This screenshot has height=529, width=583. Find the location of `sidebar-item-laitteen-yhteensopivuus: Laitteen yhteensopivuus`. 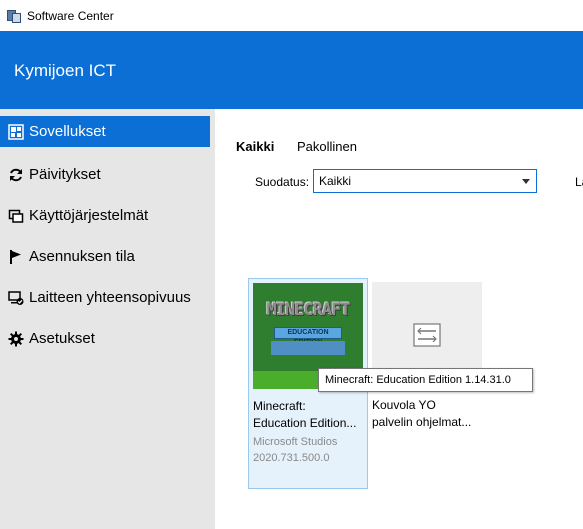

sidebar-item-laitteen-yhteensopivuus: Laitteen yhteensopivuus is located at coordinates (105, 297).